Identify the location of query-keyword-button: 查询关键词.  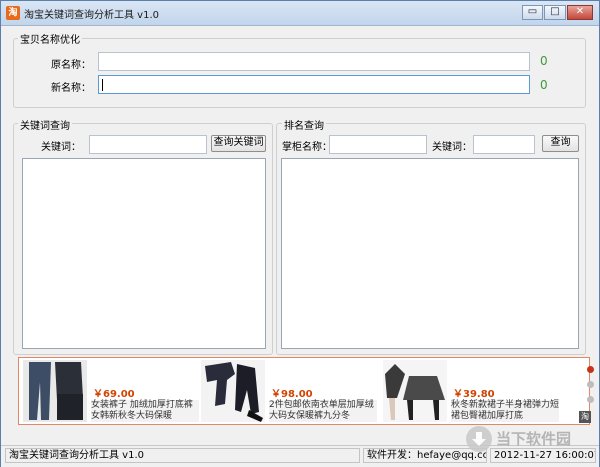
(238, 143).